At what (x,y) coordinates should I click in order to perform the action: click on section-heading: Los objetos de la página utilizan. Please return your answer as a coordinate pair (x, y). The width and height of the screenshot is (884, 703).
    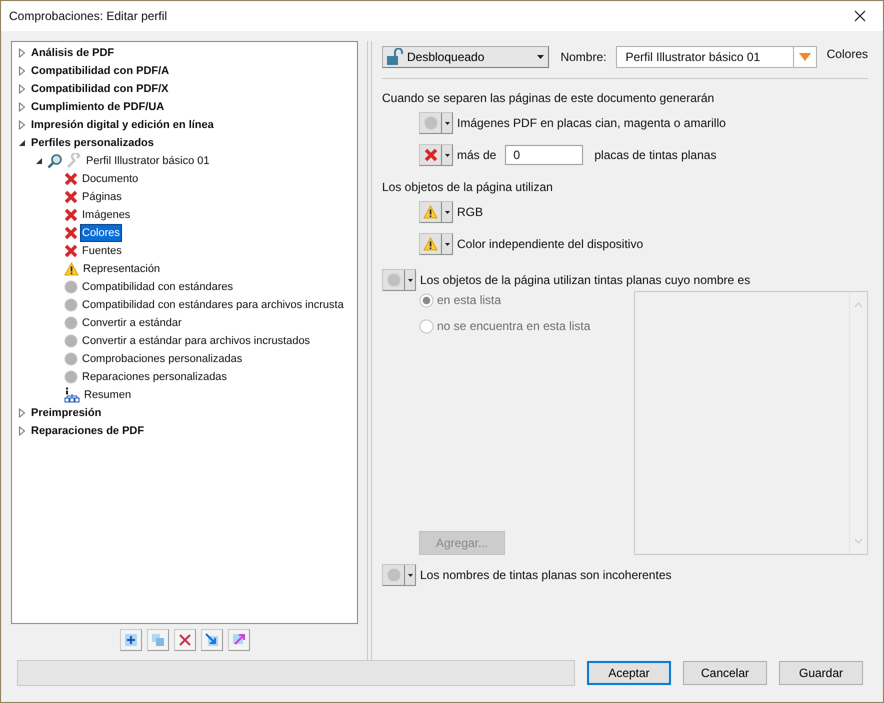
    Looking at the image, I should click on (468, 187).